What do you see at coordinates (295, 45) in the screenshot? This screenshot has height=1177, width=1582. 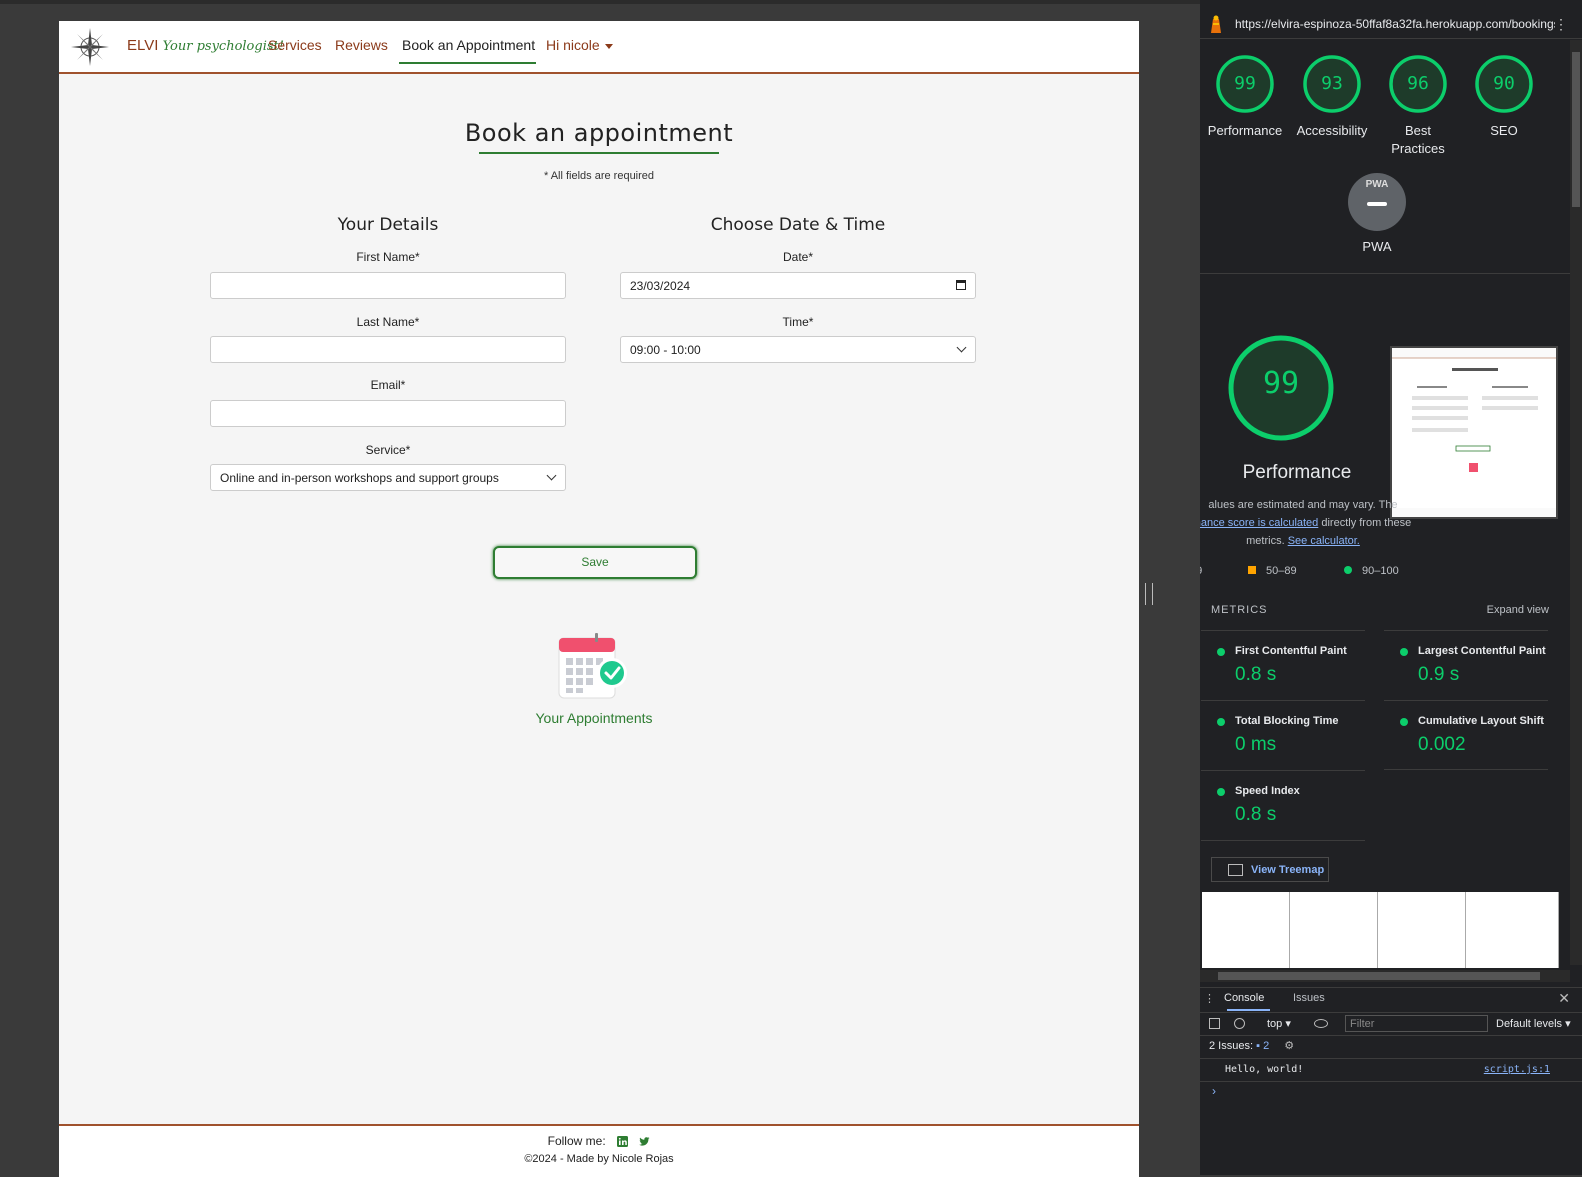 I see `nav-link-services: Services` at bounding box center [295, 45].